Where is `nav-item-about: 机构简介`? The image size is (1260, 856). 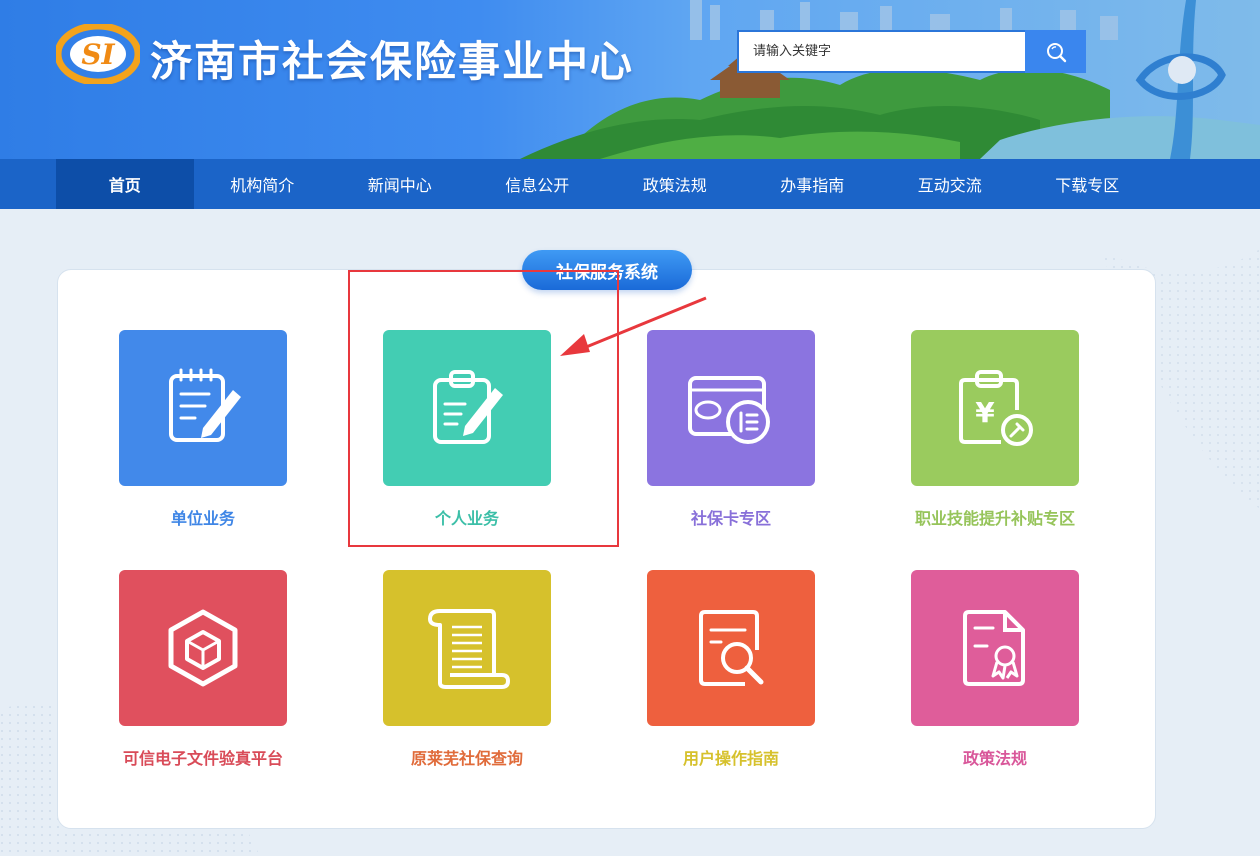
nav-item-about: 机构简介 is located at coordinates (263, 184).